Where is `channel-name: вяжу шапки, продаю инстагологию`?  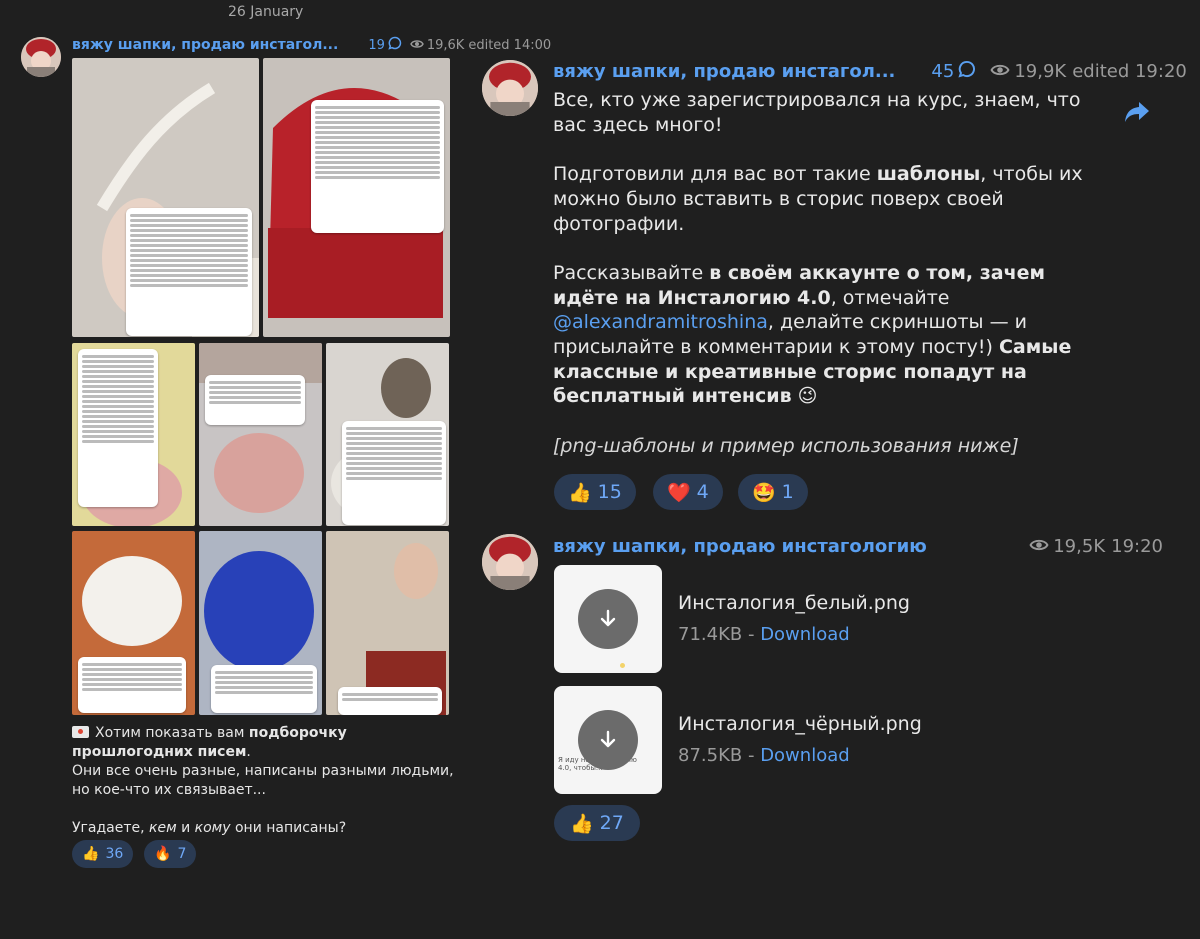
channel-name: вяжу шапки, продаю инстагологию is located at coordinates (740, 546).